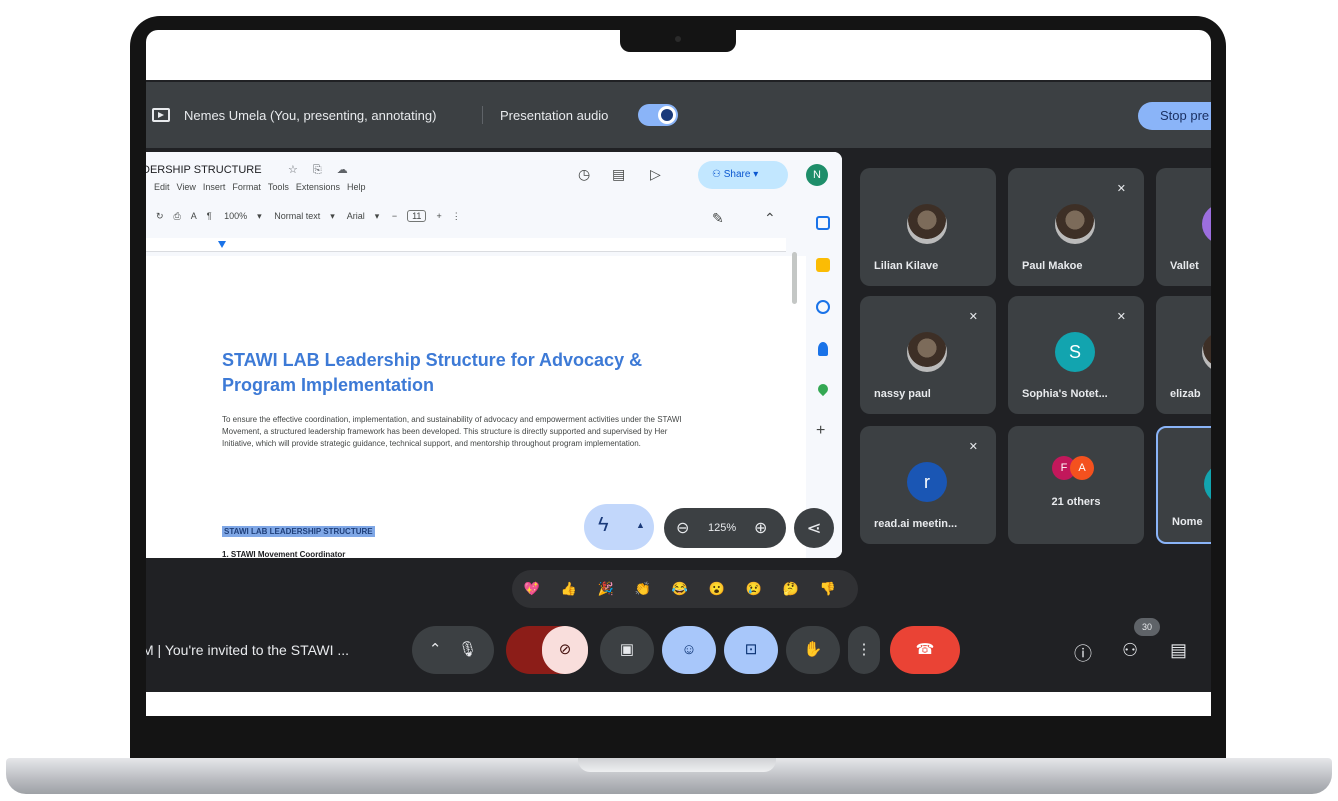 This screenshot has width=1338, height=801. I want to click on doc-list-item: 1. STAWI Movement Coordinator, so click(284, 554).